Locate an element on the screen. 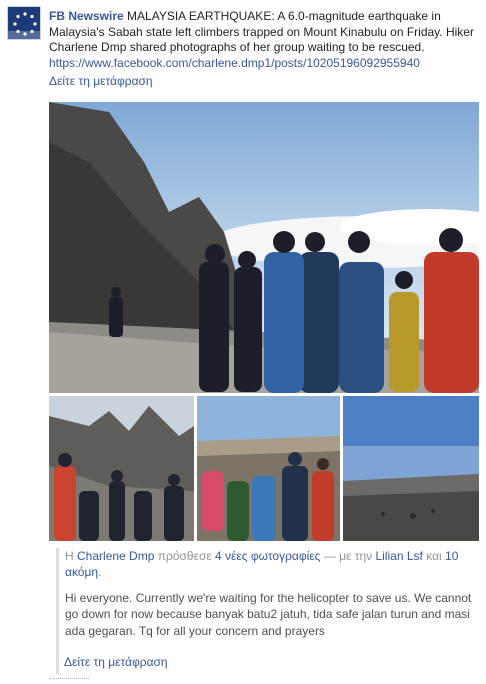 Image resolution: width=486 pixels, height=684 pixels. page-avatar is located at coordinates (24, 23).